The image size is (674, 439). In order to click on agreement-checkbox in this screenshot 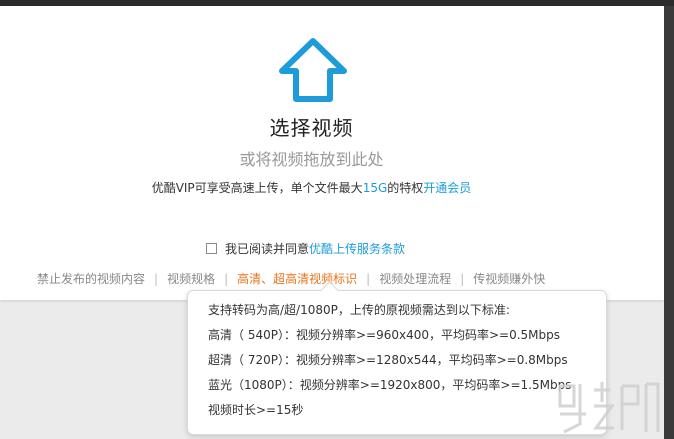, I will do `click(211, 248)`.